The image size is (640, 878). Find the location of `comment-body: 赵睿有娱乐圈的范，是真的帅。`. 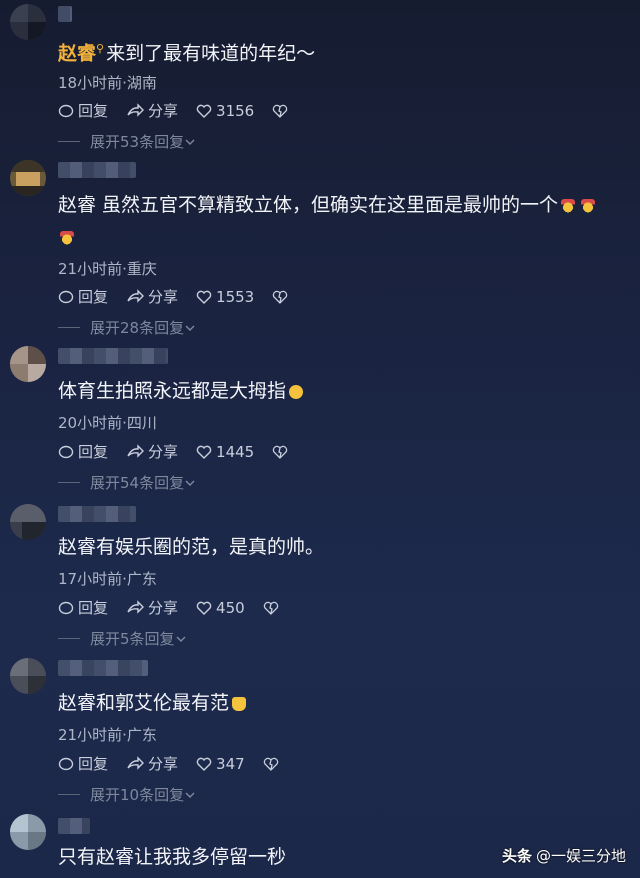

comment-body: 赵睿有娱乐圈的范，是真的帅。 is located at coordinates (191, 547).